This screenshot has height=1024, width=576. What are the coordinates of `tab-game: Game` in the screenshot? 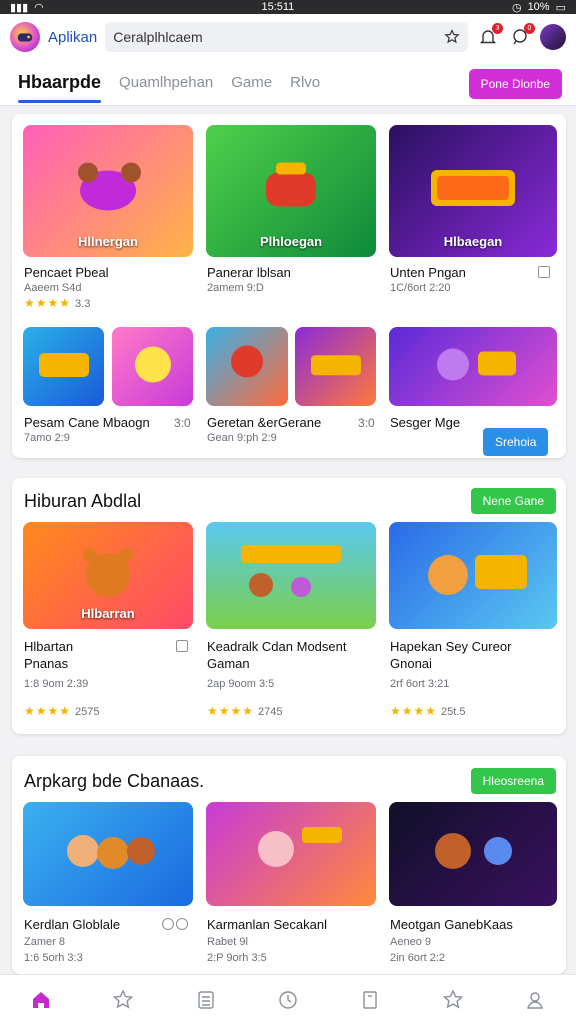 It's located at (251, 82).